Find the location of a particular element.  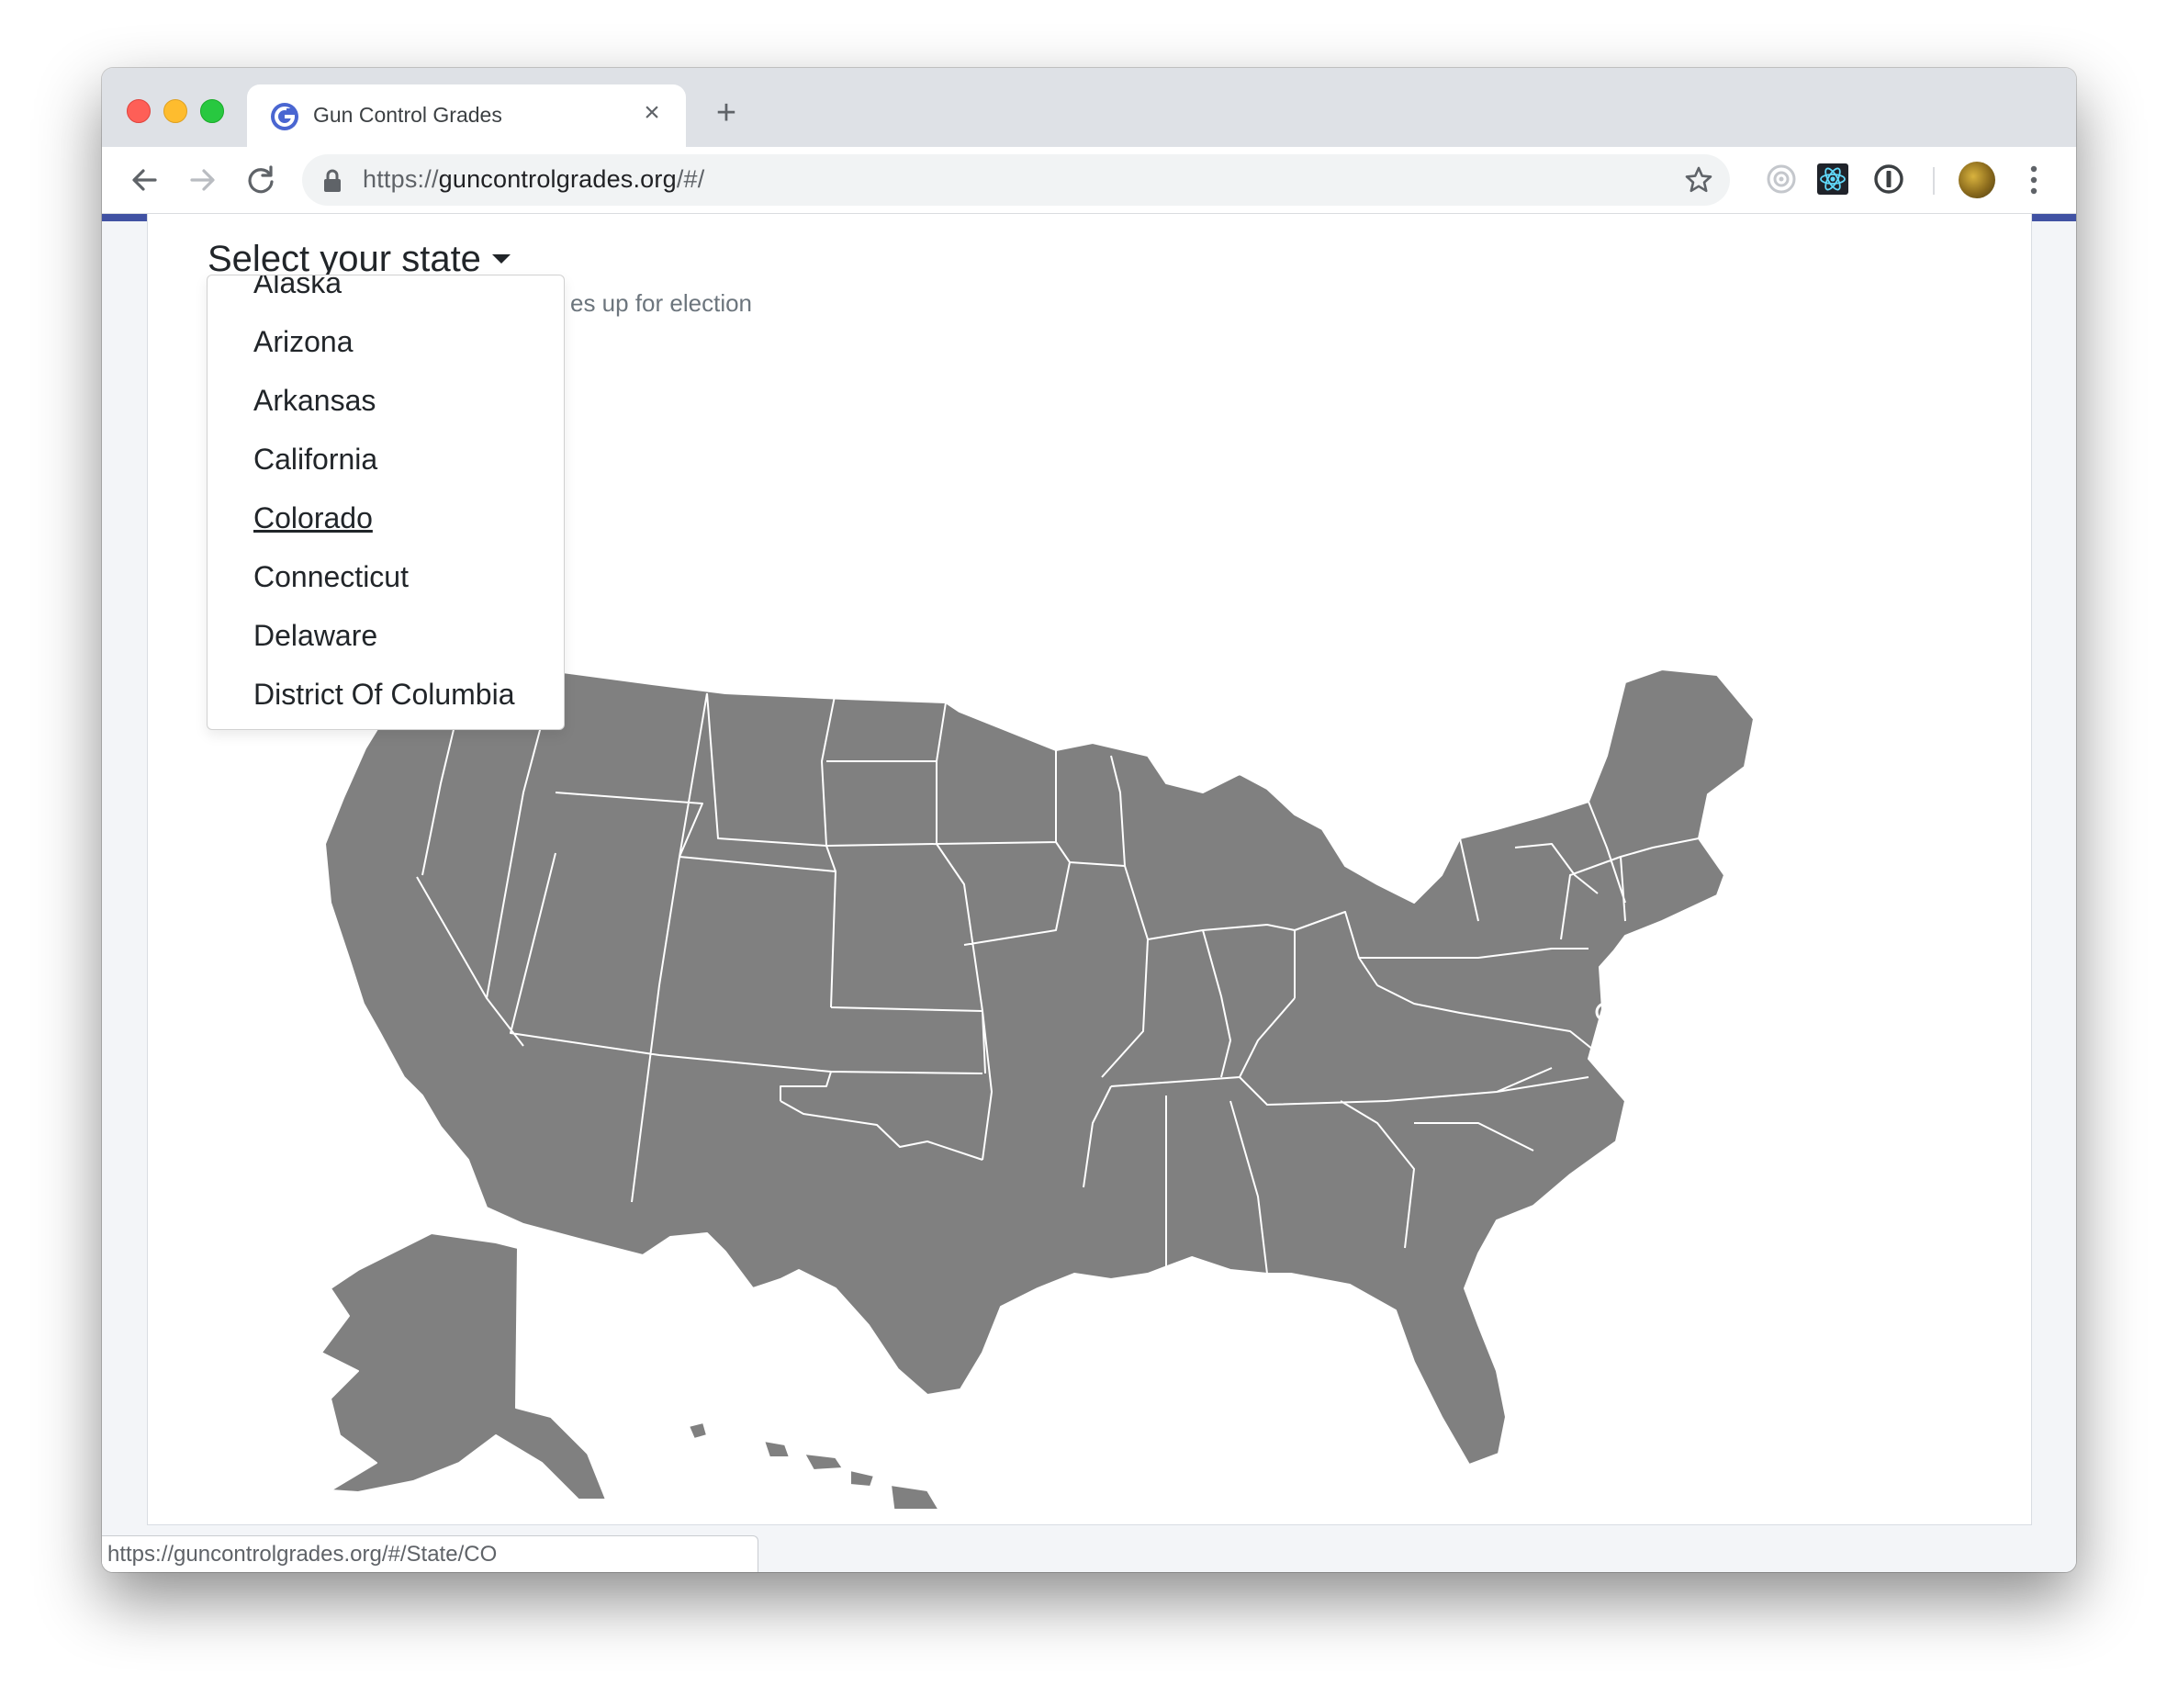

tab-title: Gun Control Grades is located at coordinates (407, 115).